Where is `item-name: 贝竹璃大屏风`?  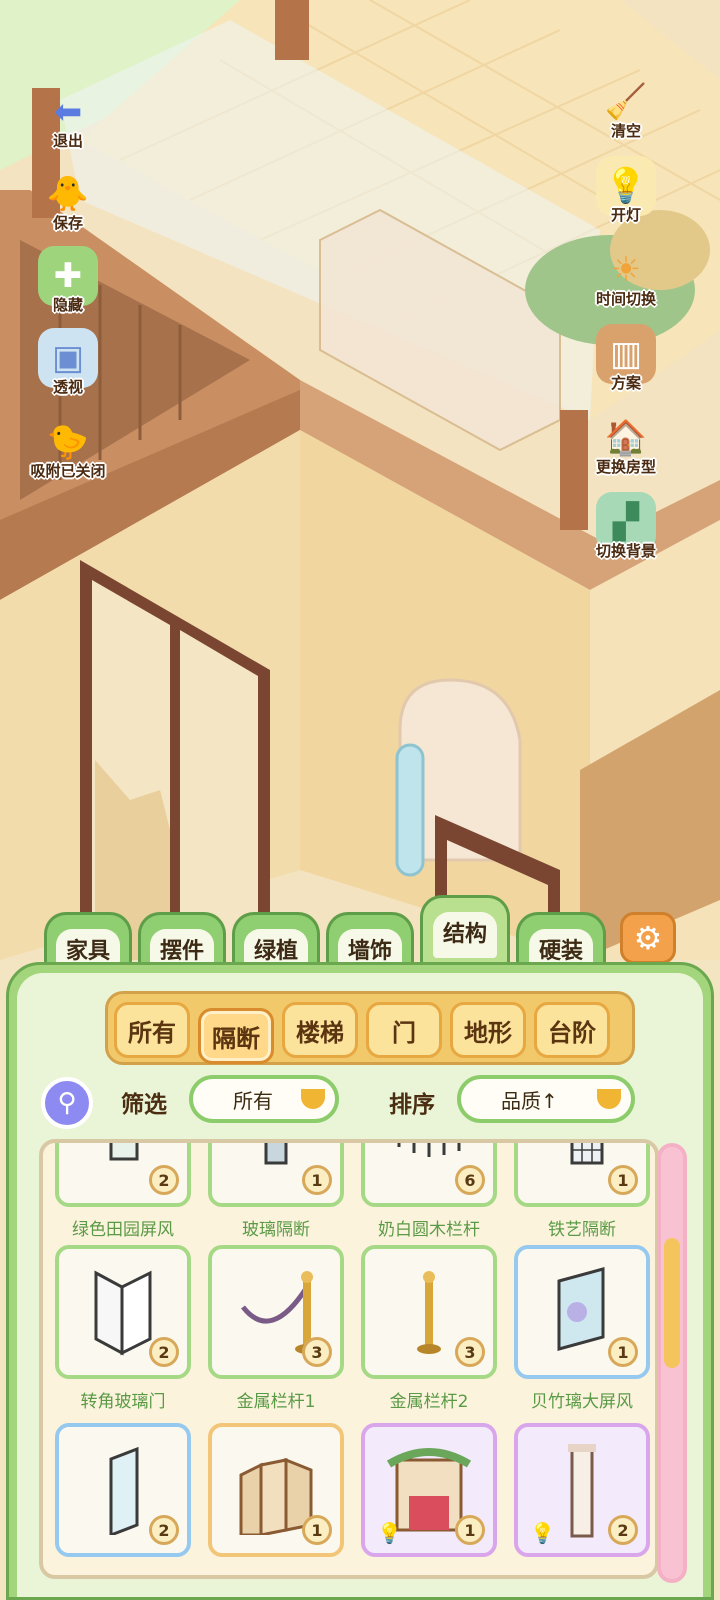
item-name: 贝竹璃大屏风 is located at coordinates (582, 1402).